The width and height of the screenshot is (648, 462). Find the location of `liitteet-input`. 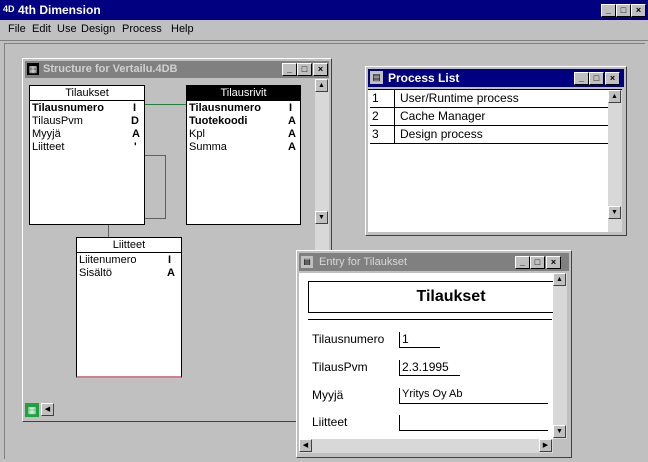

liitteet-input is located at coordinates (473, 423).